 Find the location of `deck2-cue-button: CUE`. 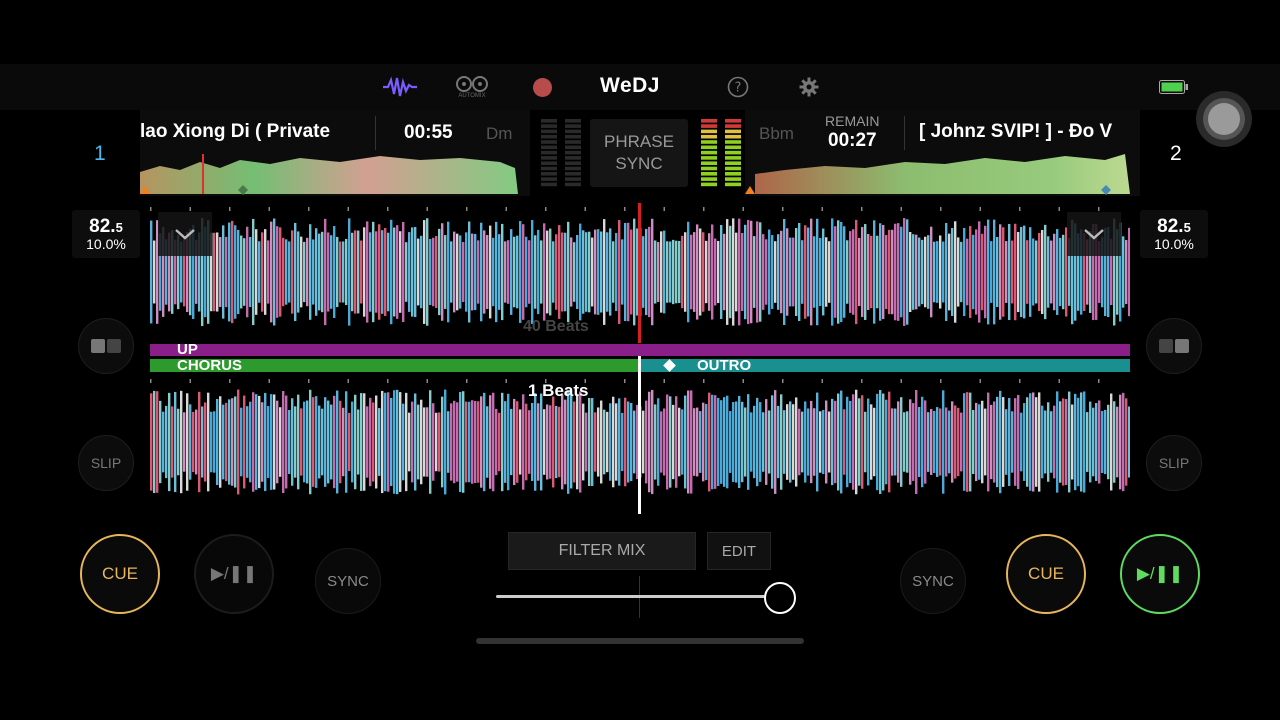

deck2-cue-button: CUE is located at coordinates (1046, 574).